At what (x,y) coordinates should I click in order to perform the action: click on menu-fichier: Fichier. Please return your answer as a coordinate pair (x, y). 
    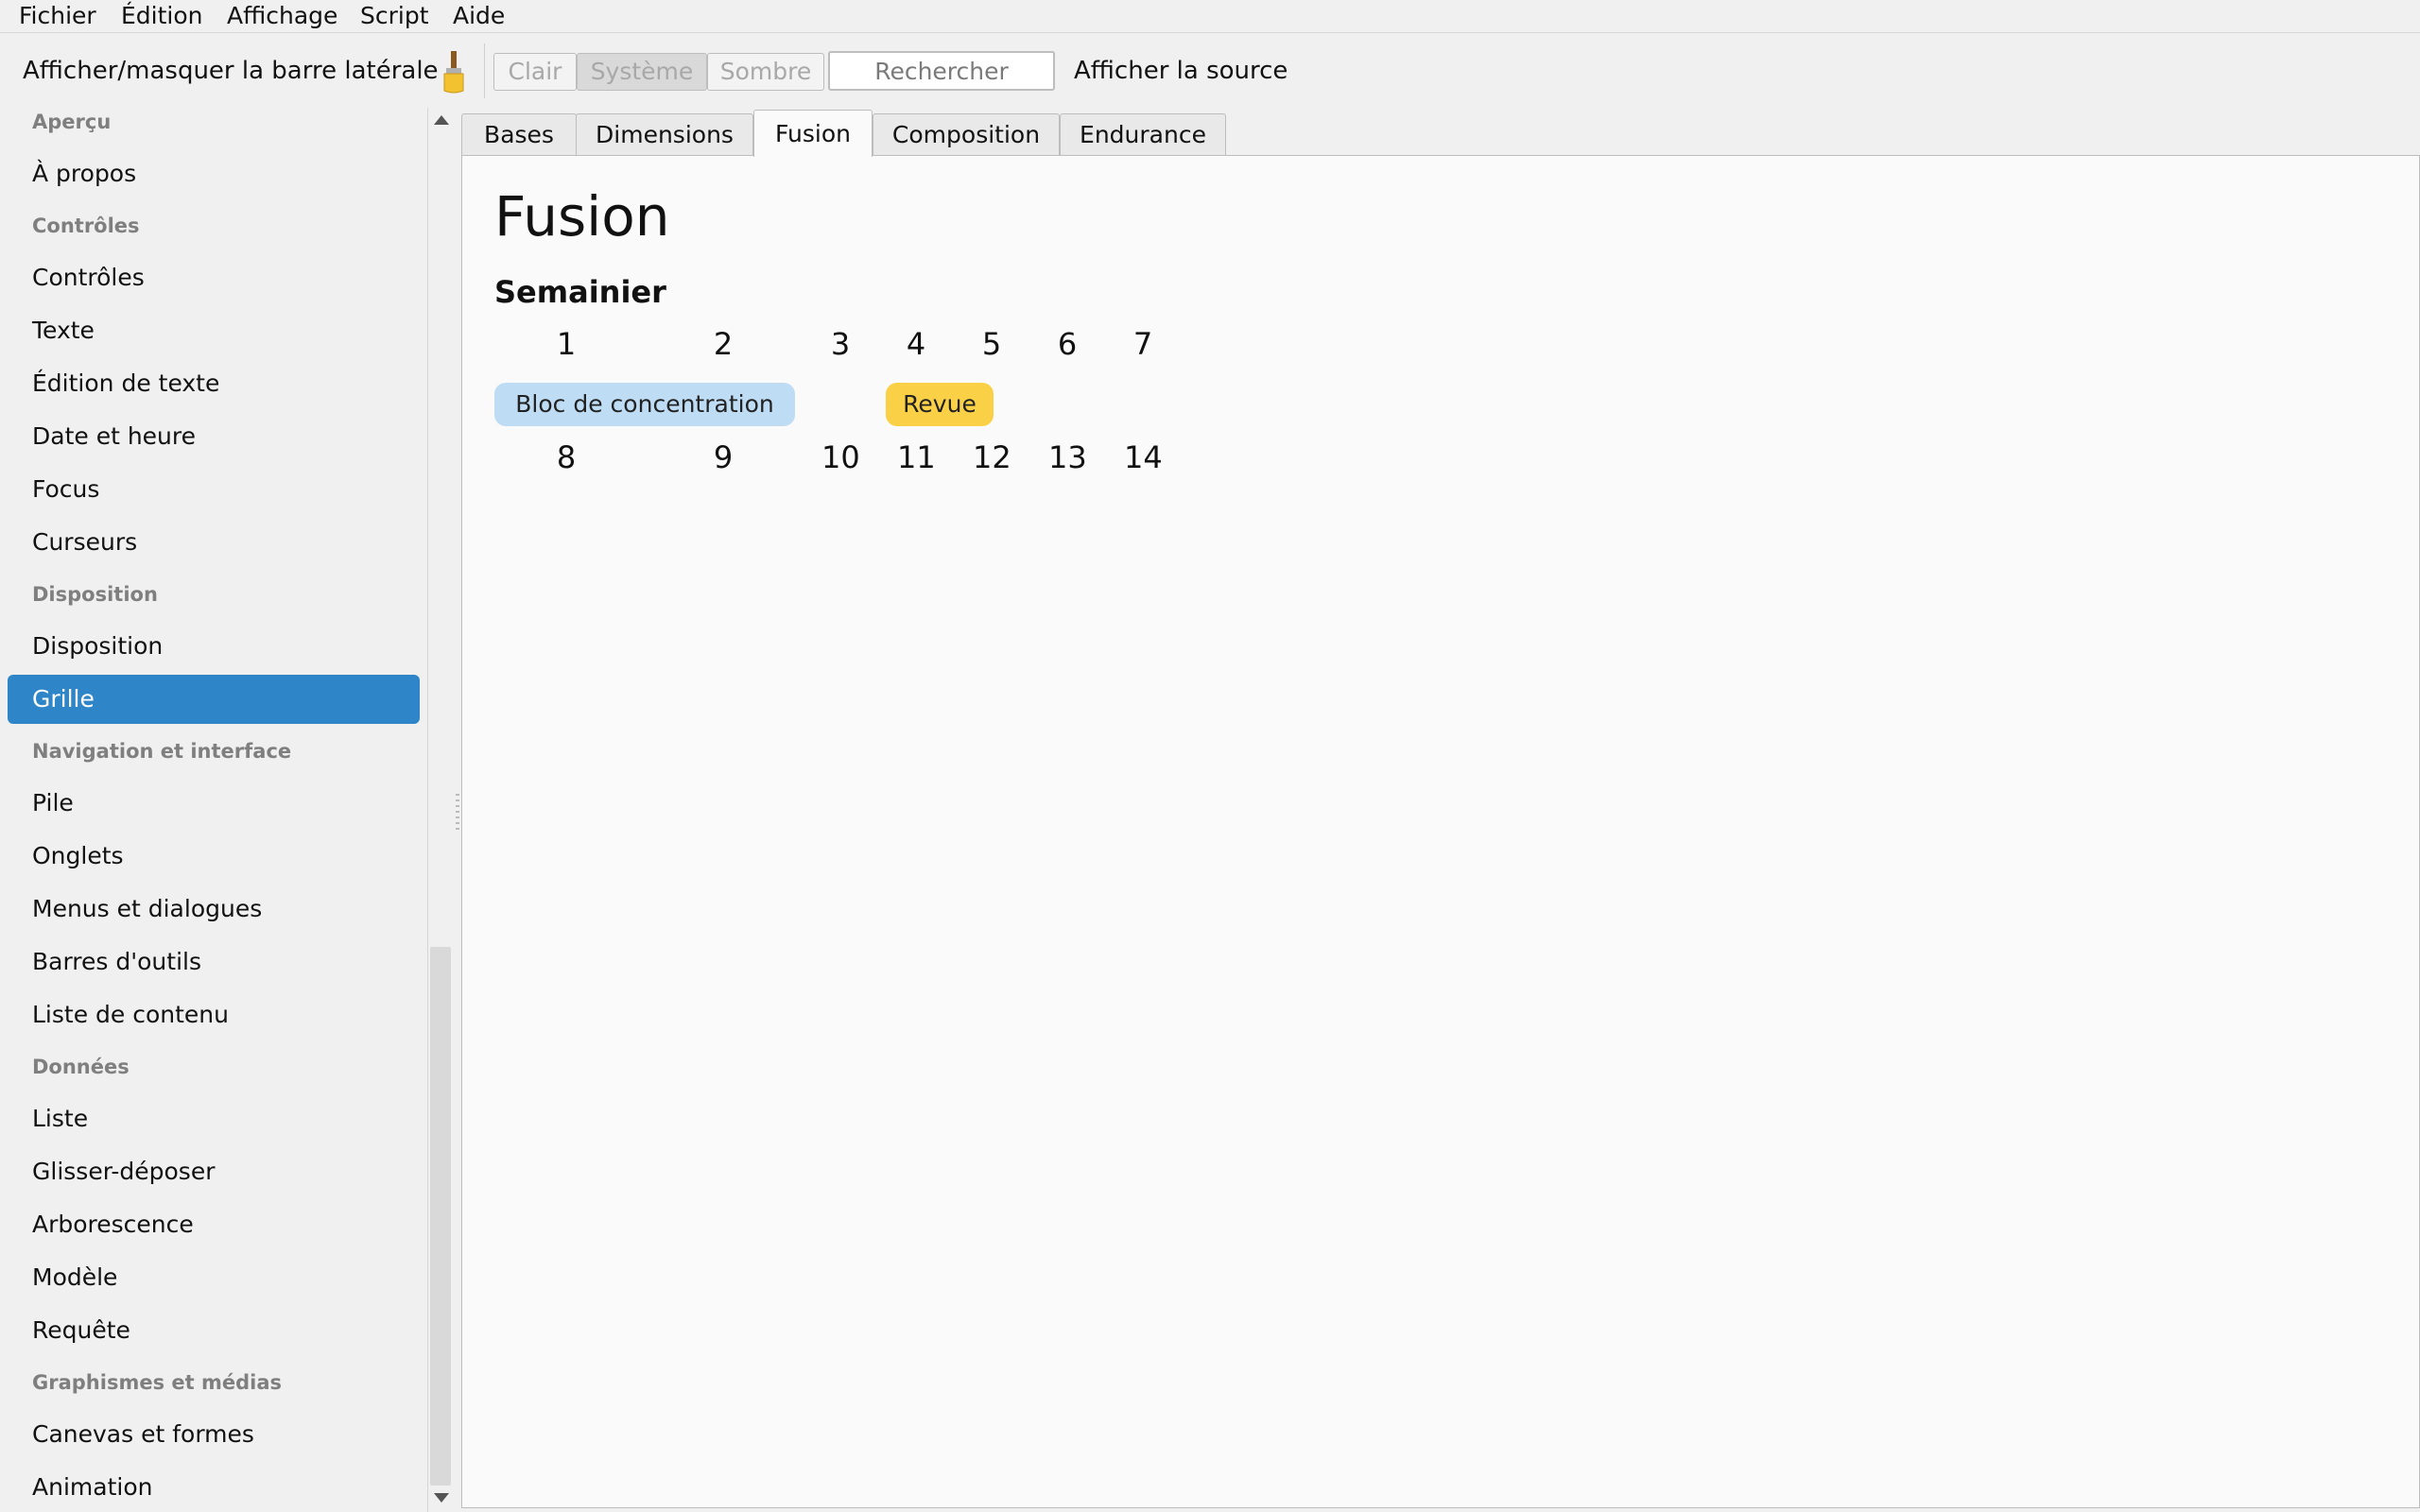
    Looking at the image, I should click on (57, 16).